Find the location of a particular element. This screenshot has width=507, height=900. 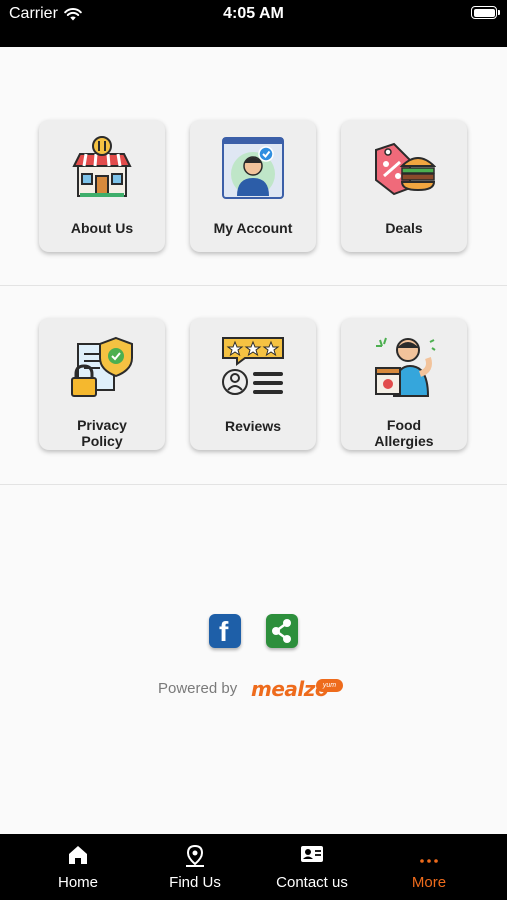

about-us-label: About Us is located at coordinates (102, 228).